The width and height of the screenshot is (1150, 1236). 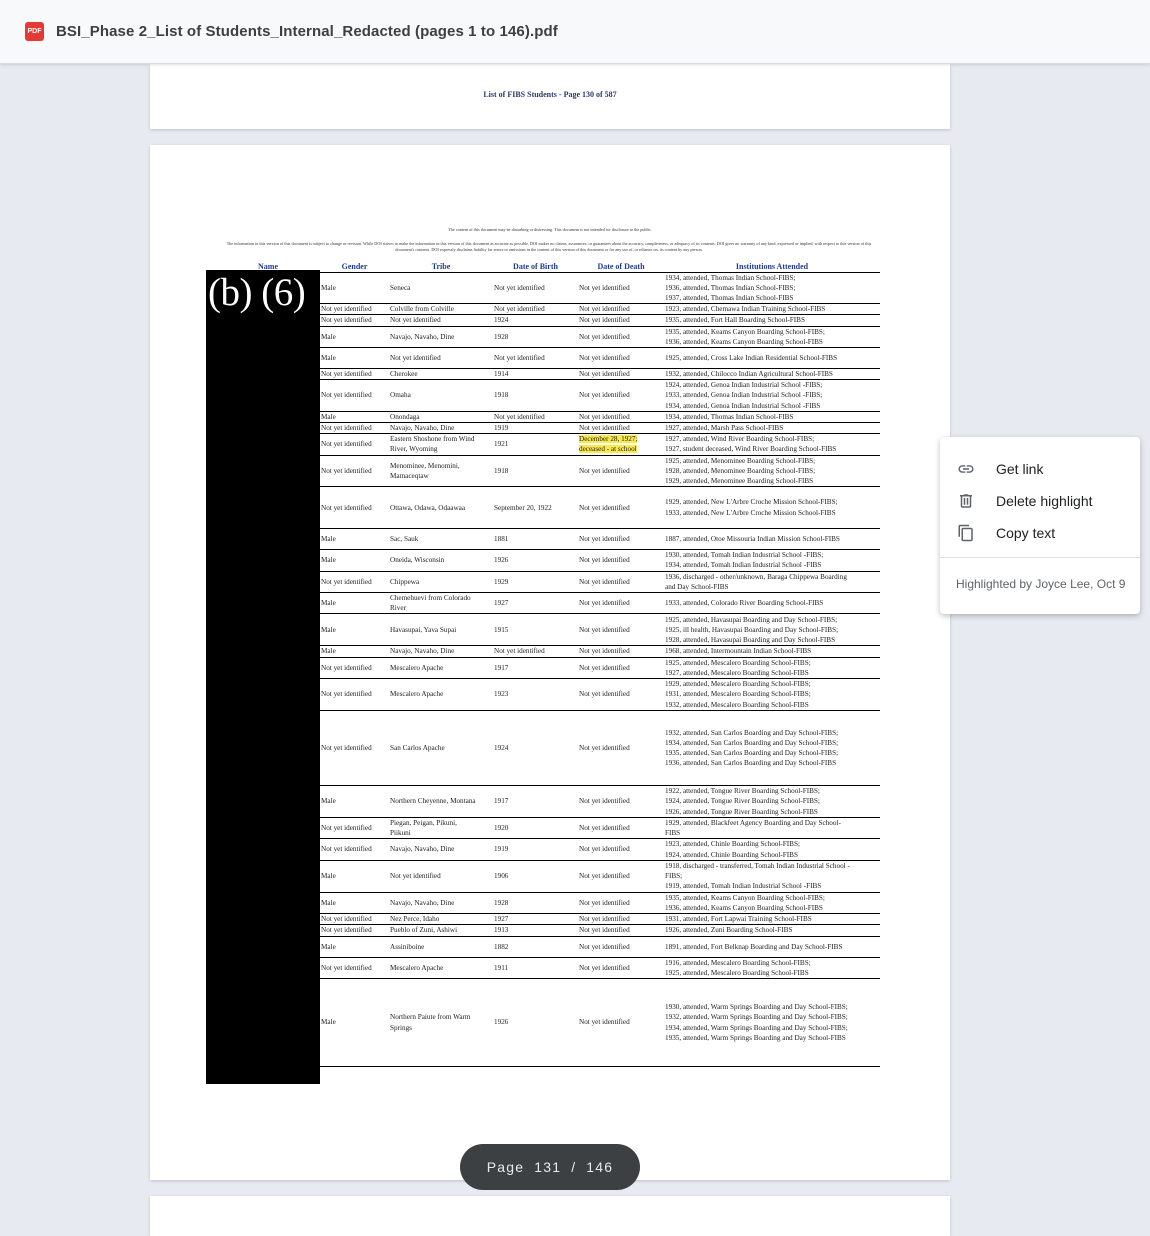 I want to click on link-icon, so click(x=966, y=469).